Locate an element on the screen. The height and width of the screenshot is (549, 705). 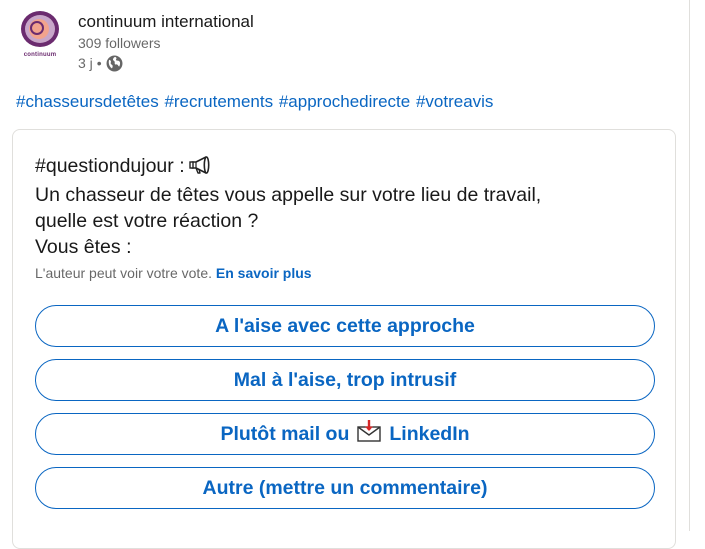
follower-count: 309 followers is located at coordinates (119, 43).